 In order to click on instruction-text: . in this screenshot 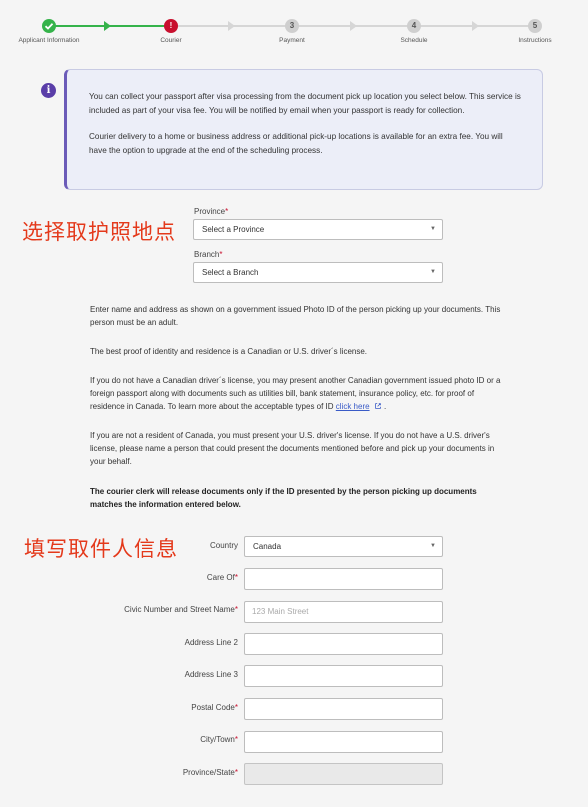, I will do `click(385, 406)`.